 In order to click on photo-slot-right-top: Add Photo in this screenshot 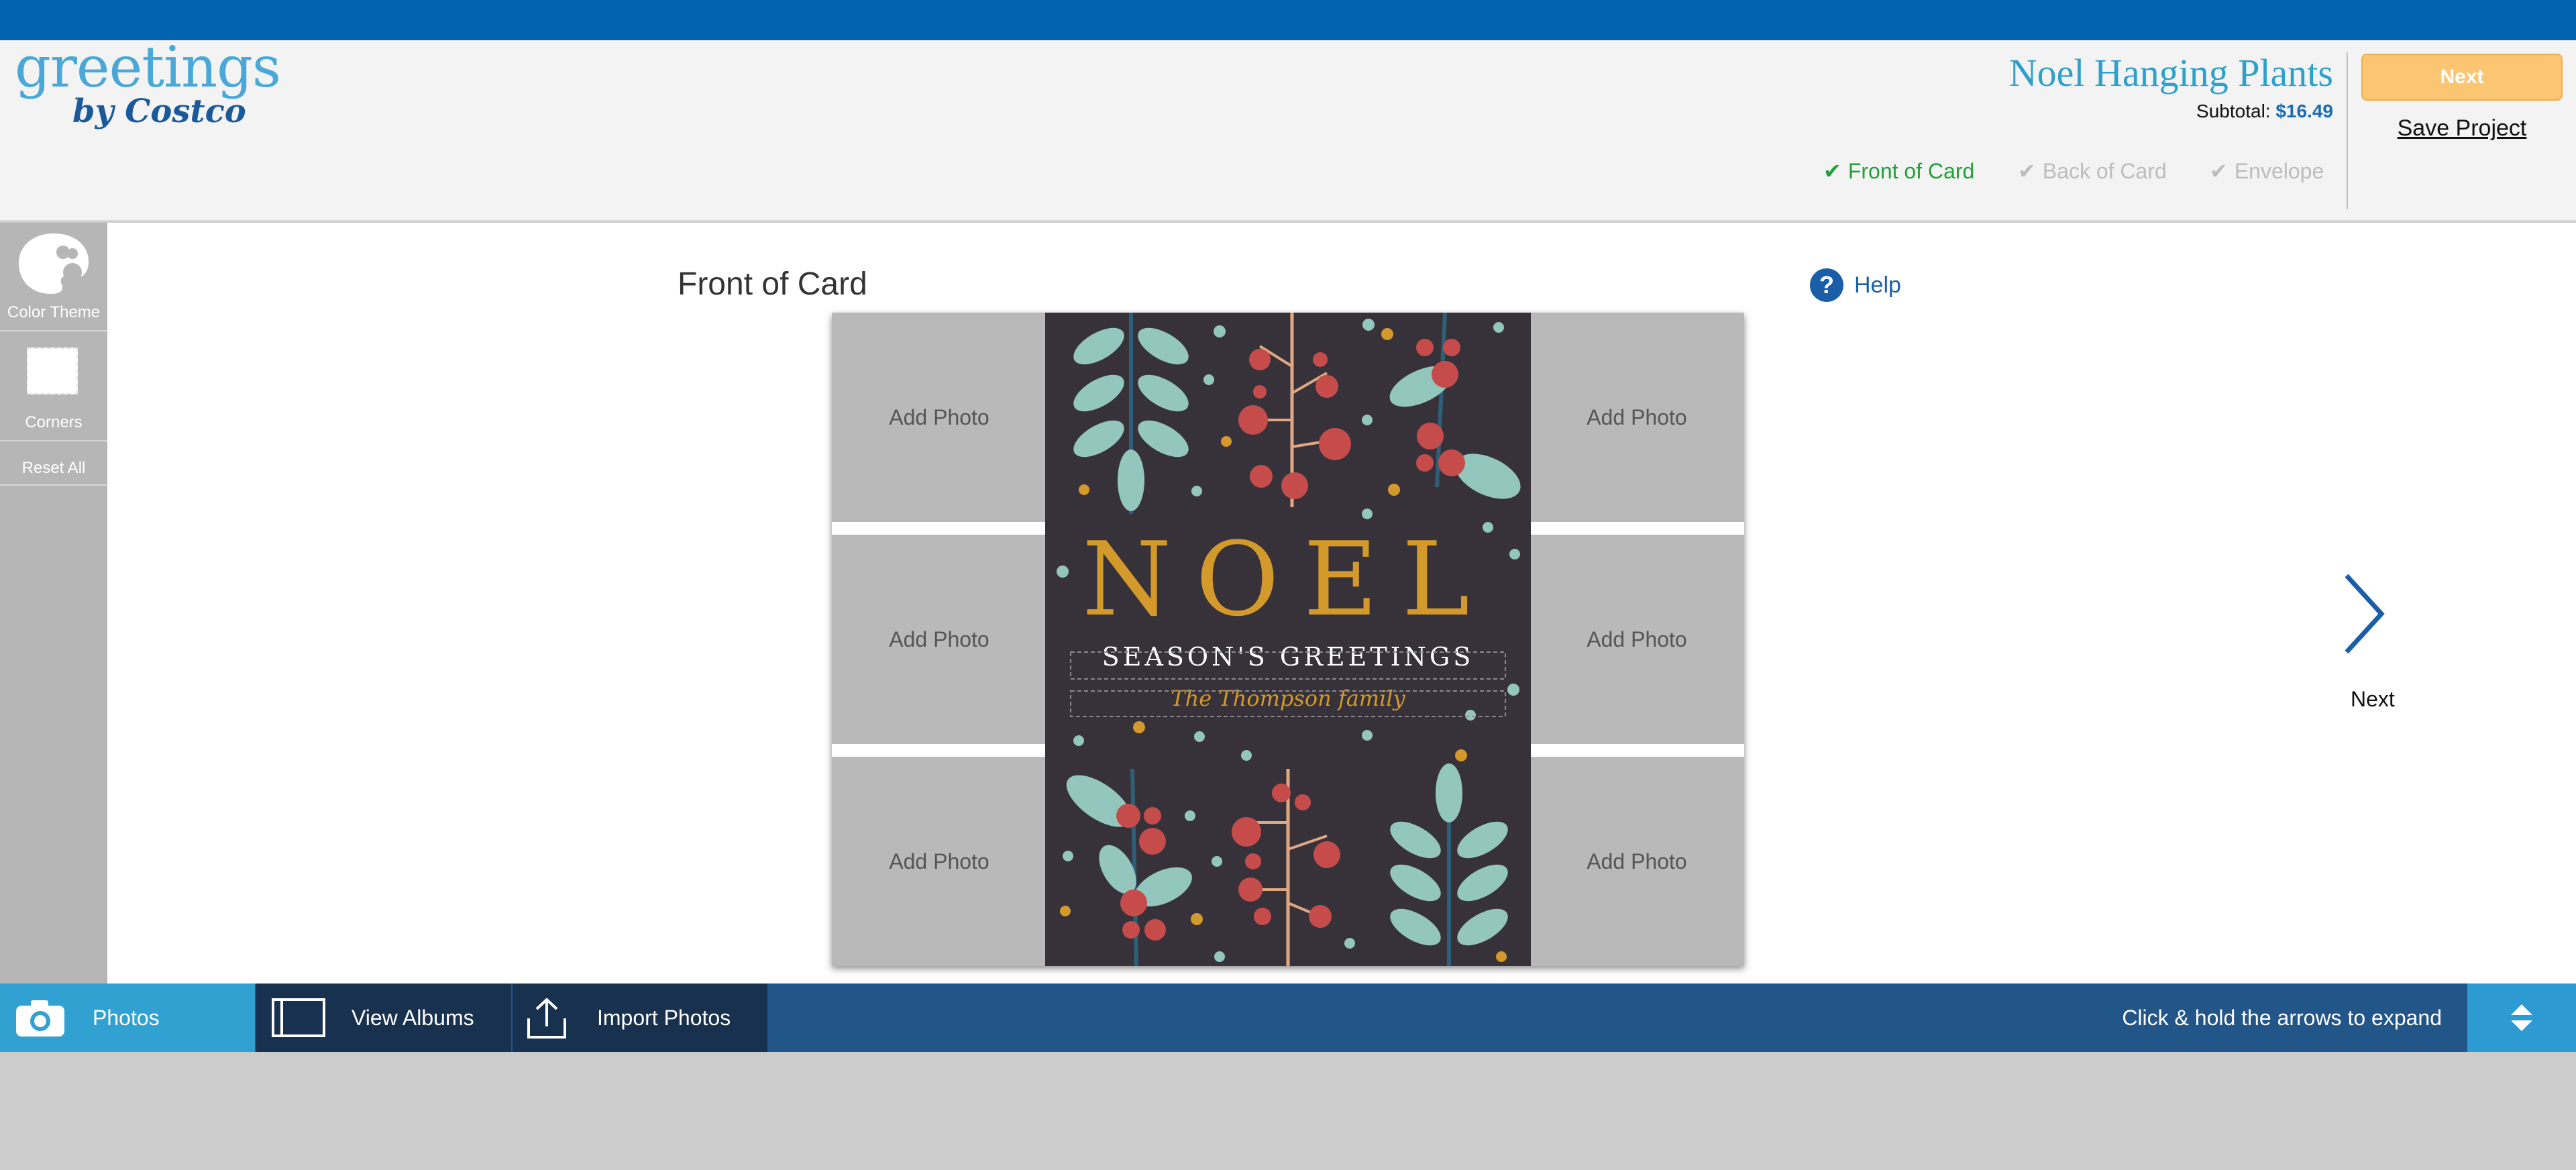, I will do `click(1636, 417)`.